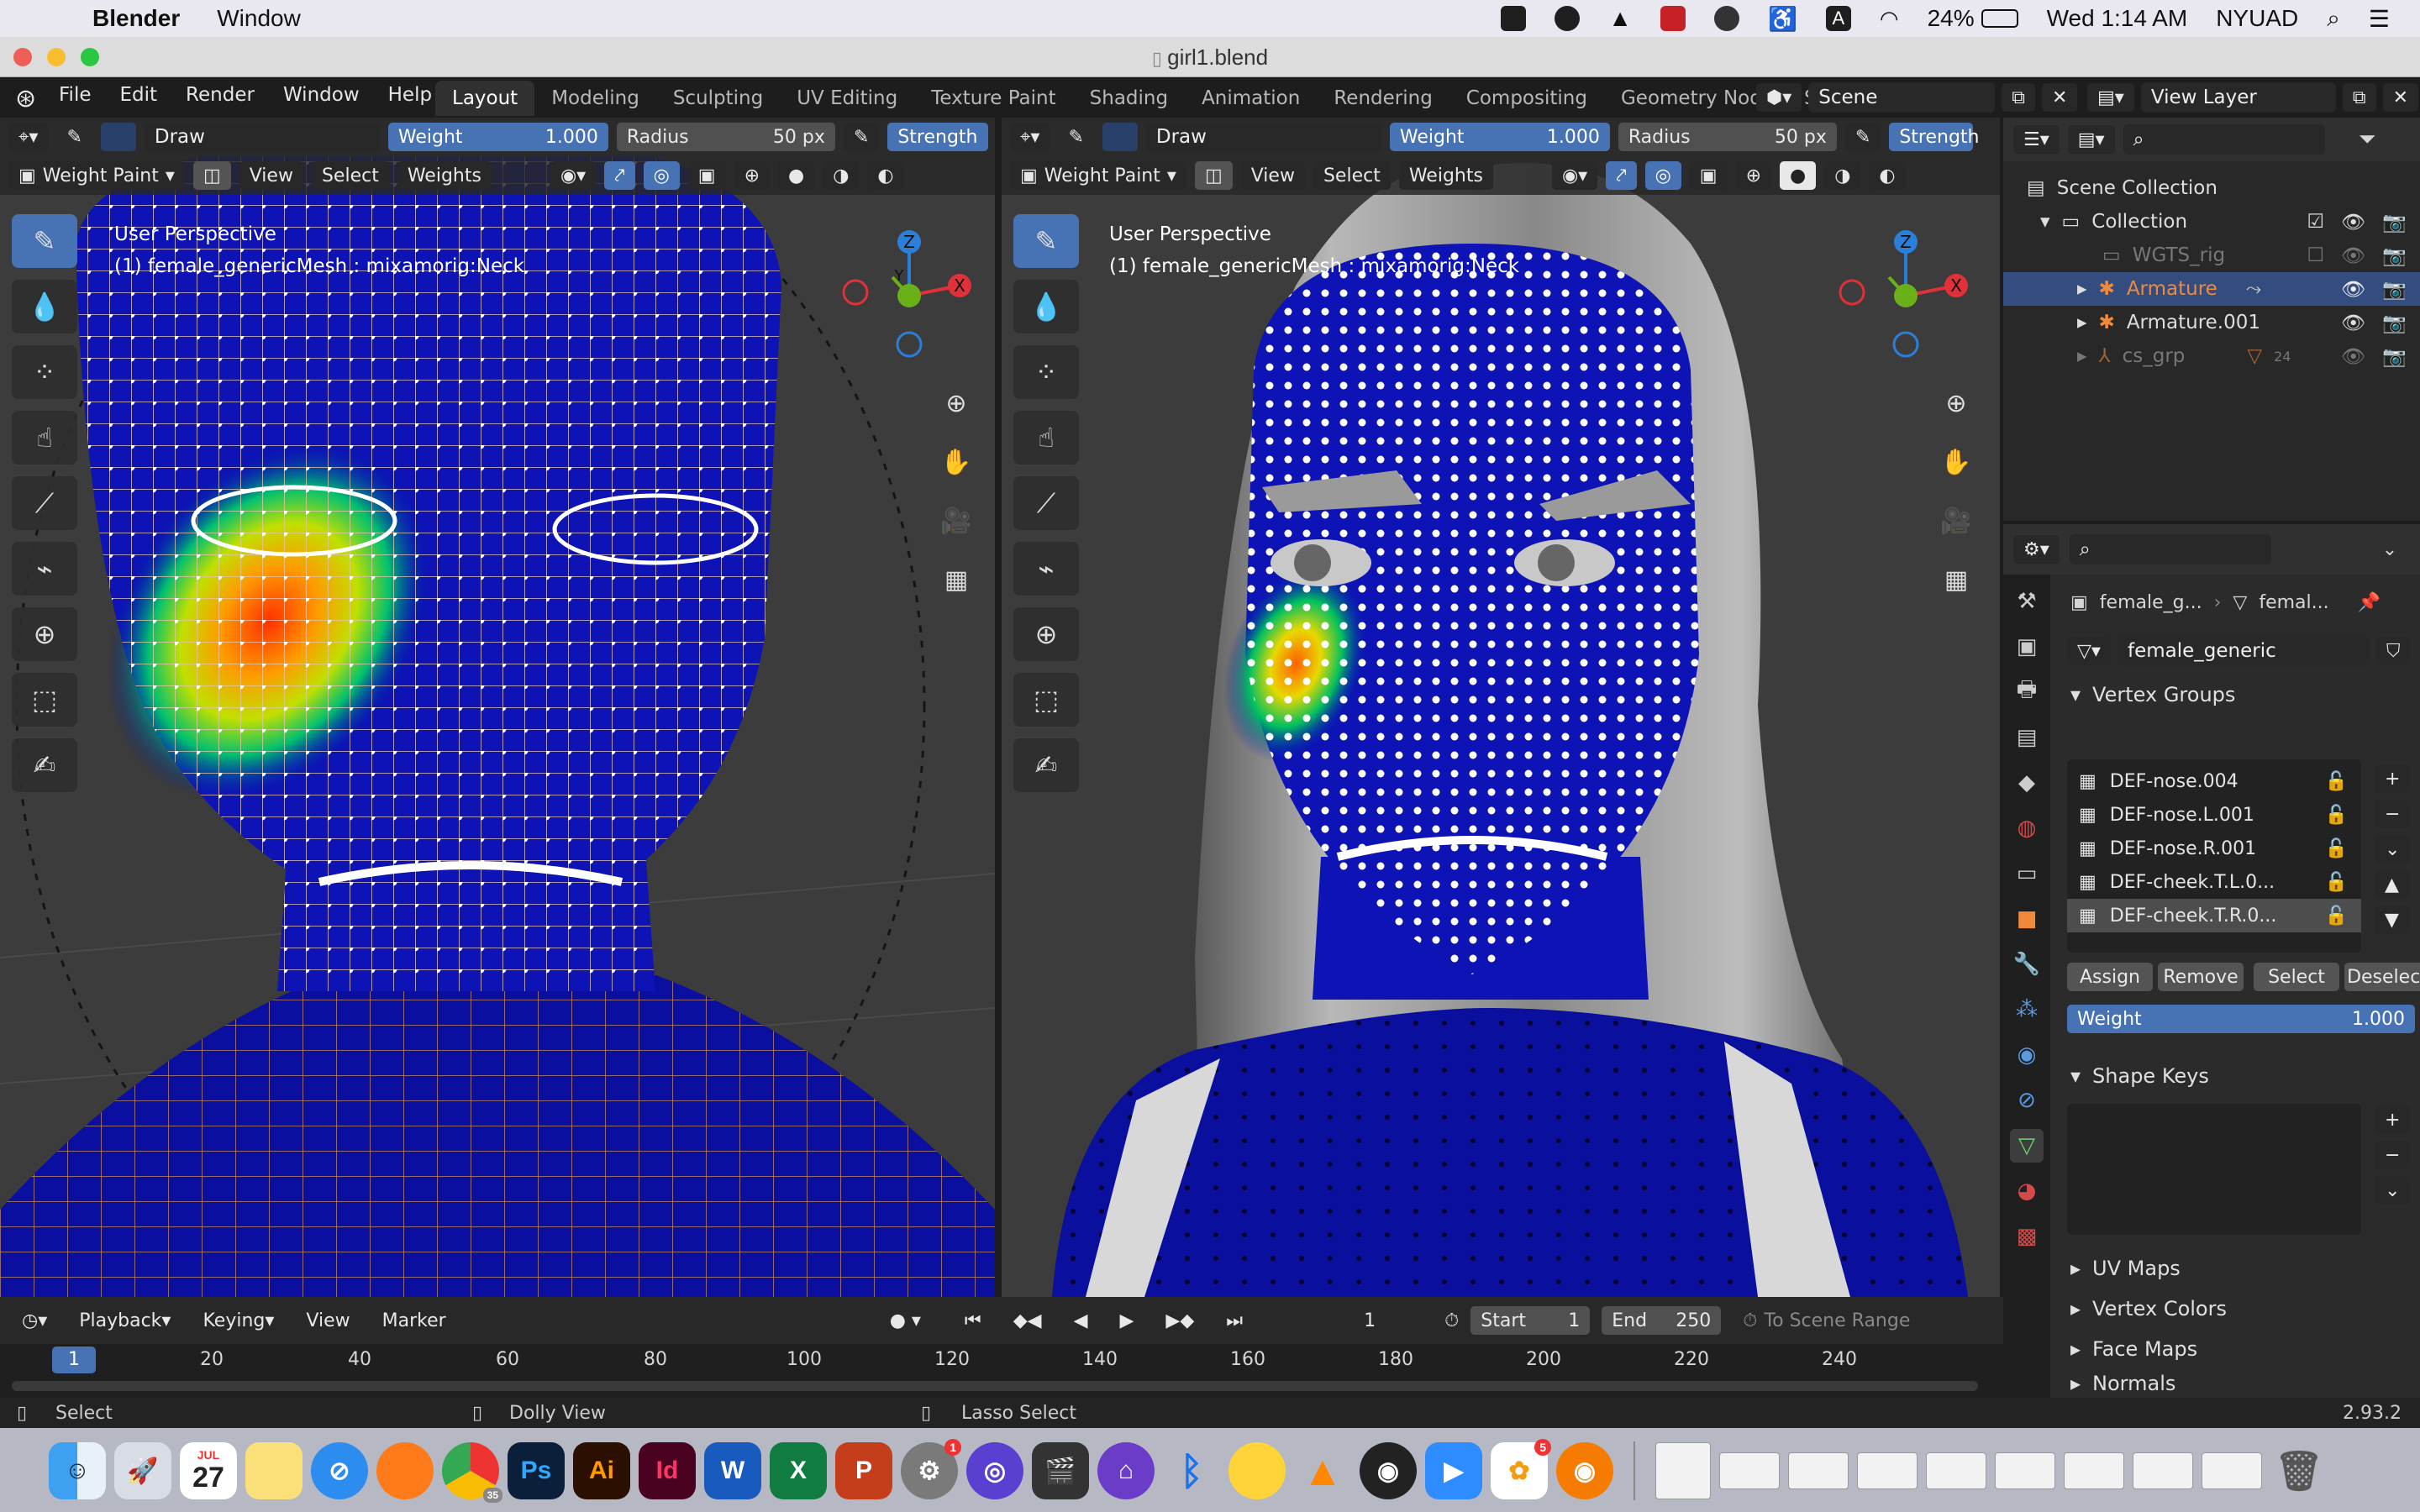  Describe the element at coordinates (44, 306) in the screenshot. I see `blur-tool-icon: 💧` at that location.